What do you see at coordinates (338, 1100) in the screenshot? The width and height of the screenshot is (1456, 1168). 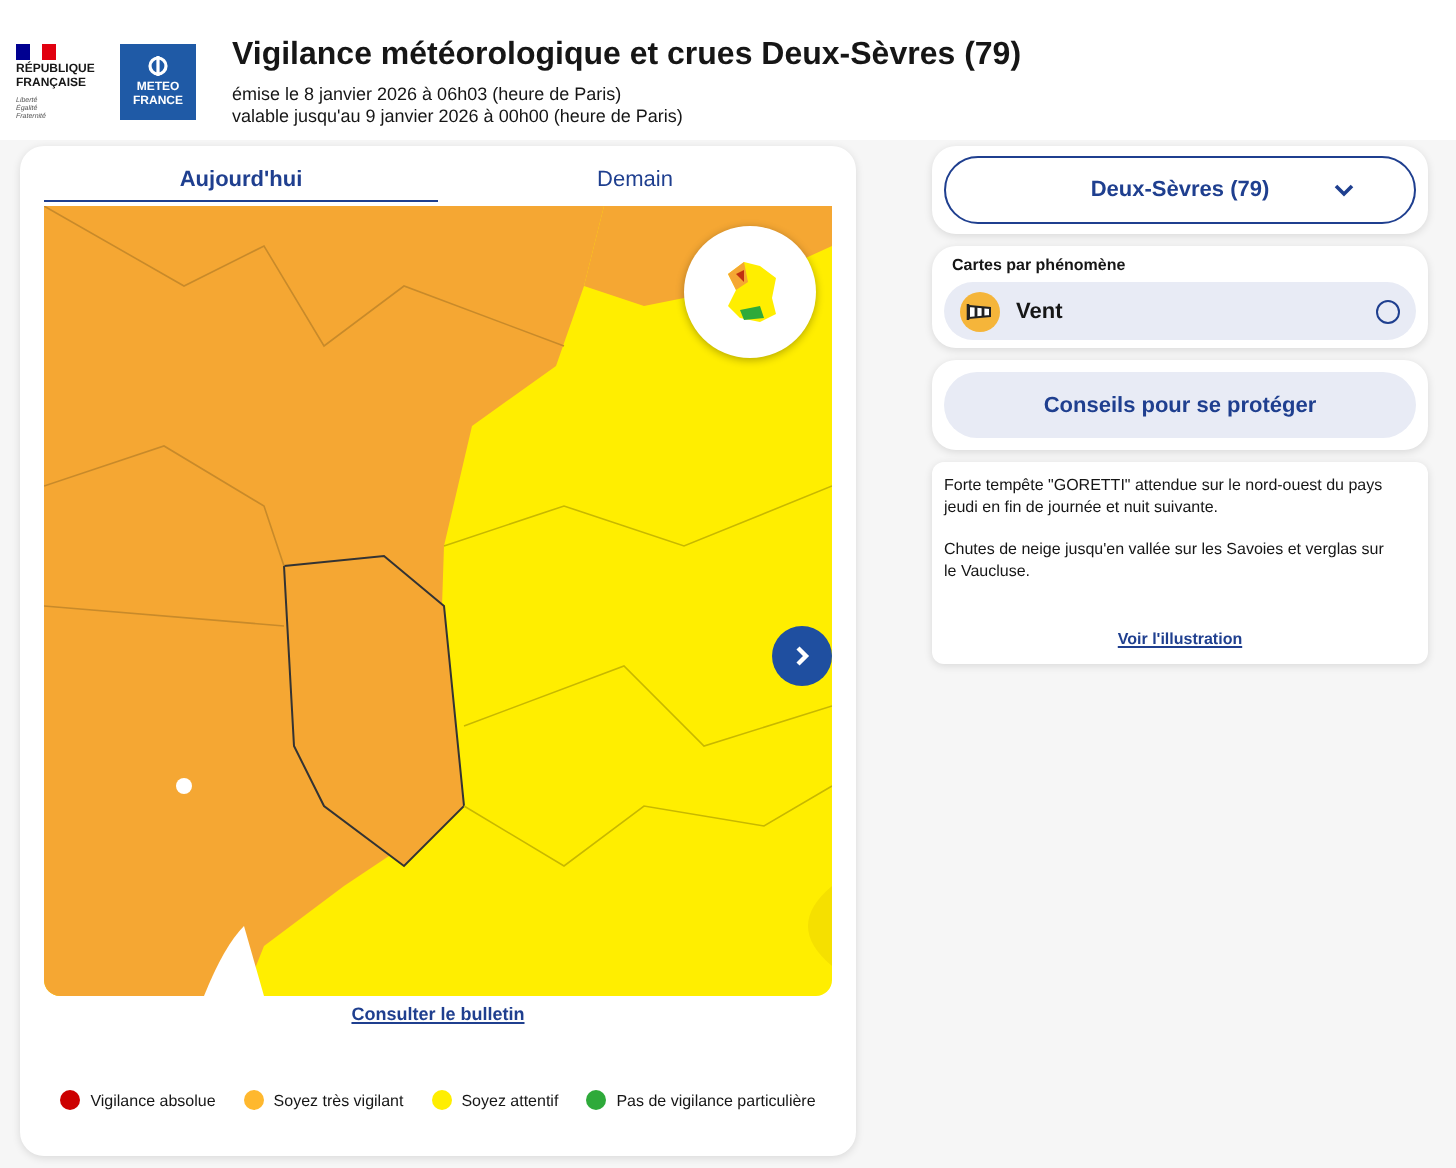 I see `legend-label: Soyez très vigilant` at bounding box center [338, 1100].